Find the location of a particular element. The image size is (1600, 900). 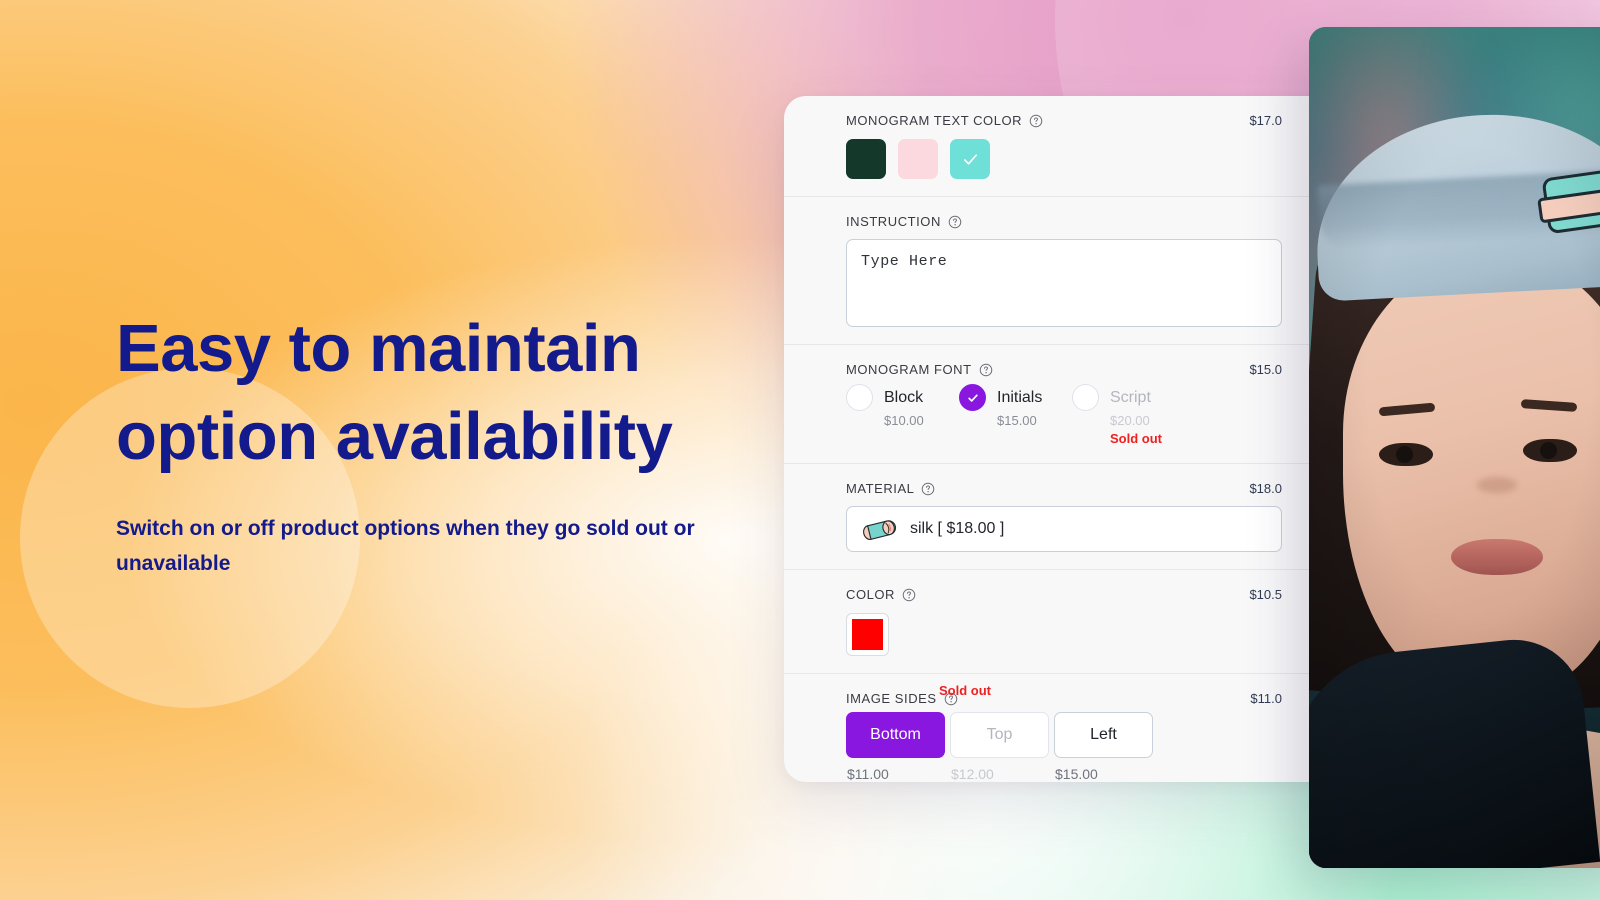

option-price: $11.0 is located at coordinates (1266, 698).